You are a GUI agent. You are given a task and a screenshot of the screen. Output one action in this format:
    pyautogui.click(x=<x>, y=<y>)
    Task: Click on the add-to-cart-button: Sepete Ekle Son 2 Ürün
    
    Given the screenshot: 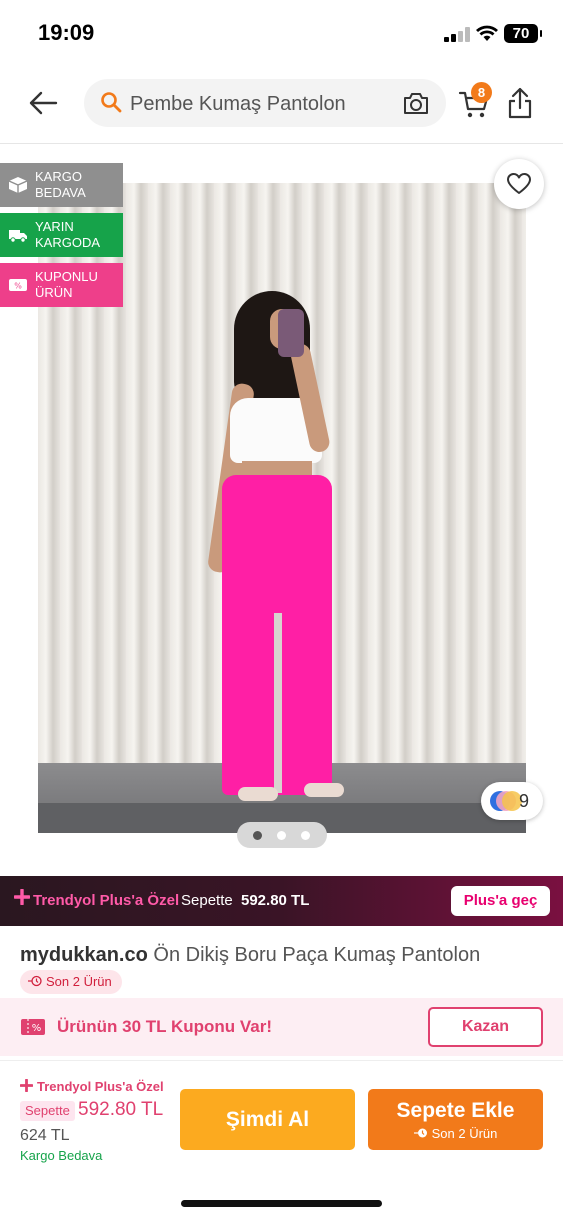 What is the action you would take?
    pyautogui.click(x=455, y=1119)
    